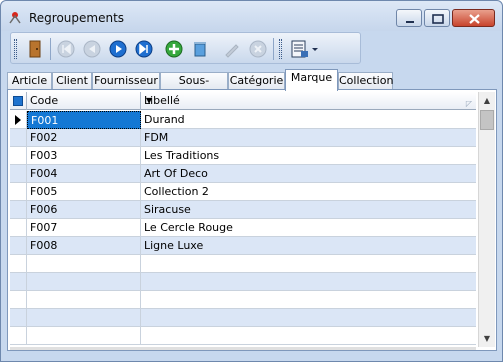  Describe the element at coordinates (118, 49) in the screenshot. I see `next-record-icon` at that location.